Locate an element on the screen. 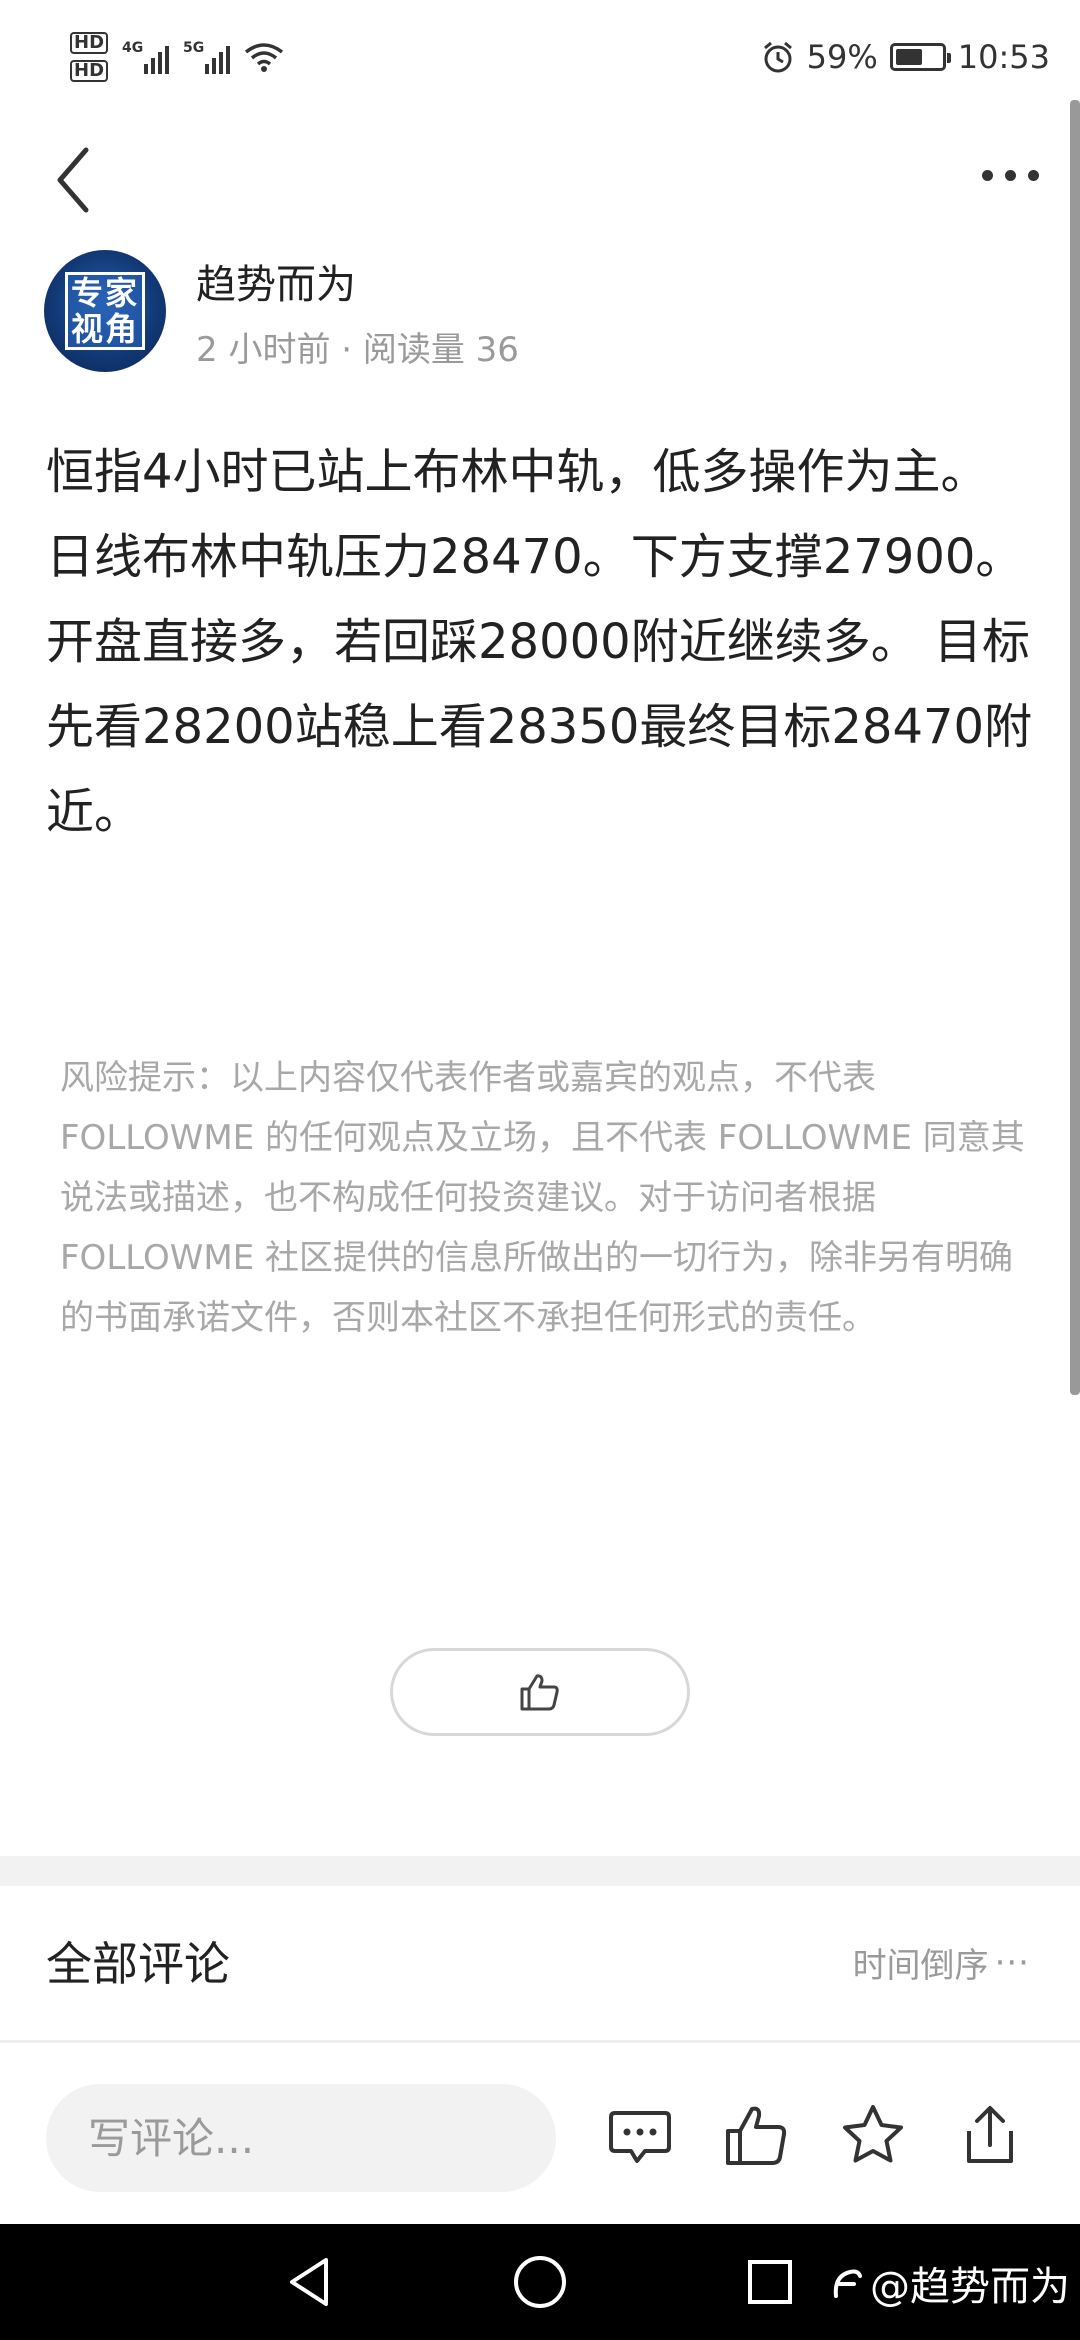  like-button is located at coordinates (540, 1692).